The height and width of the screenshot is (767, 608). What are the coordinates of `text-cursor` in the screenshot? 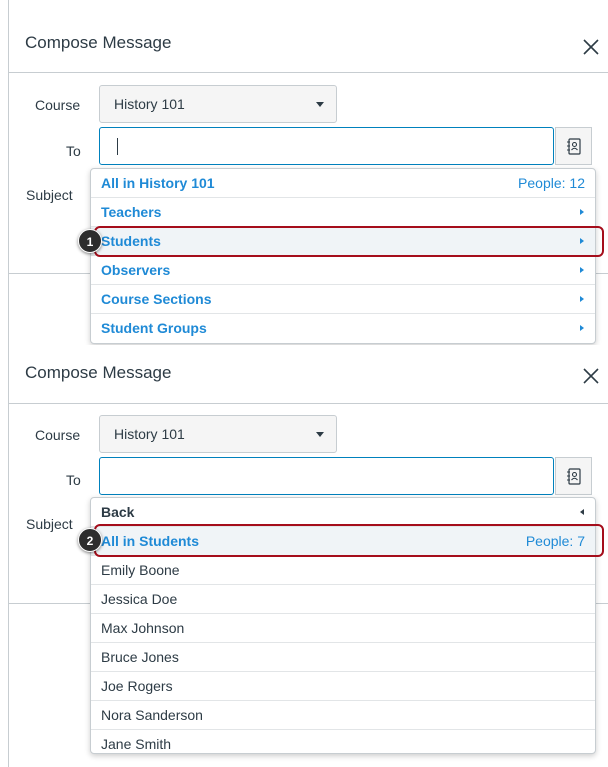 It's located at (117, 146).